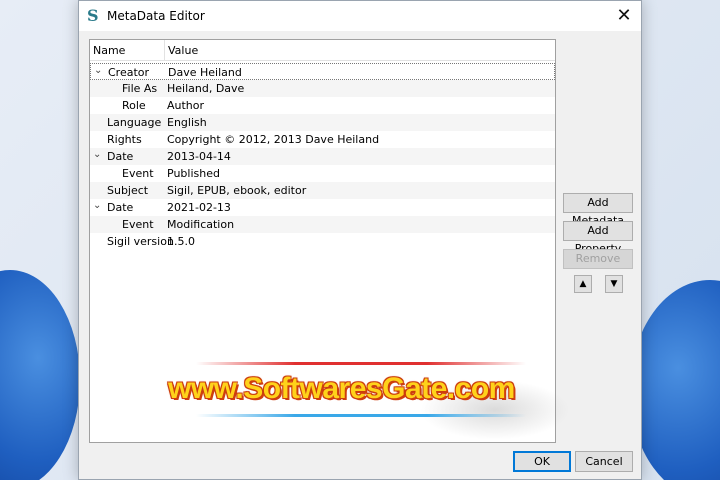 This screenshot has height=480, width=720. I want to click on row-value: 2013-04-14, so click(199, 156).